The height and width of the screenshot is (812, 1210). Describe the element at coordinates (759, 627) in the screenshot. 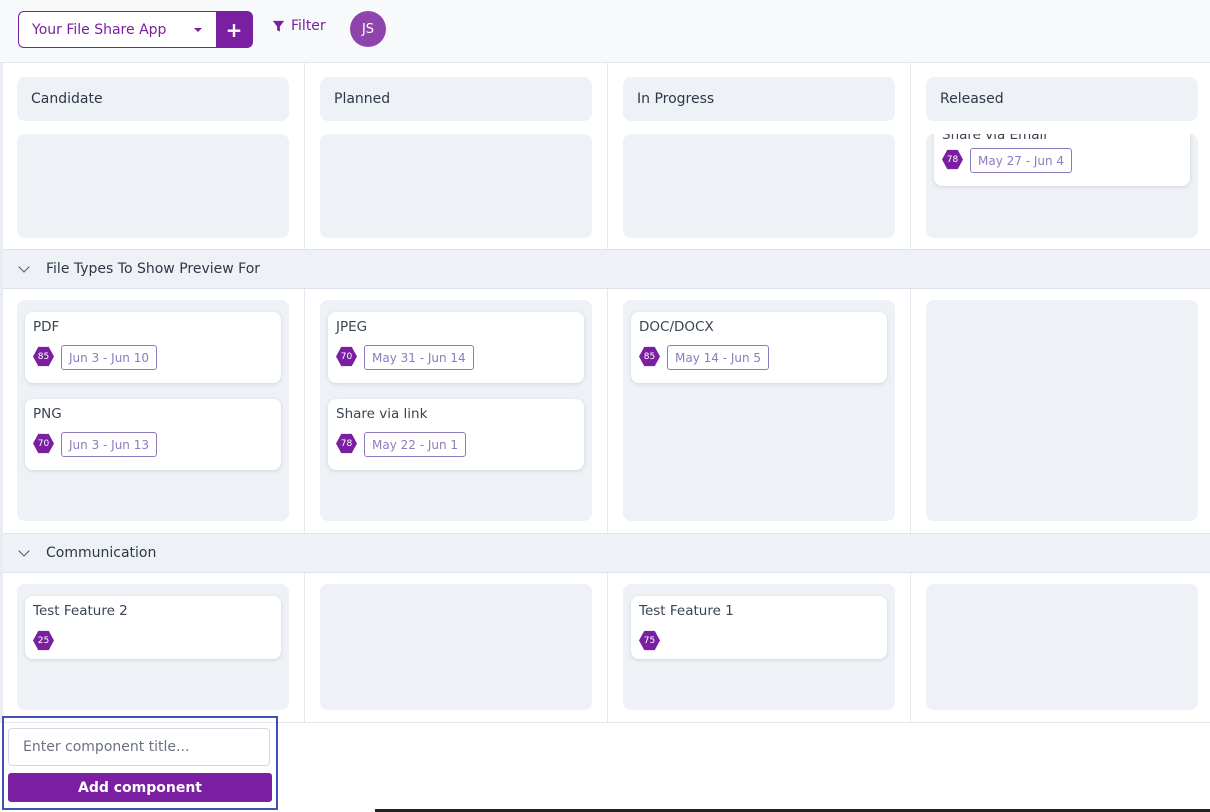

I see `feature-card: Test Feature 1 75` at that location.